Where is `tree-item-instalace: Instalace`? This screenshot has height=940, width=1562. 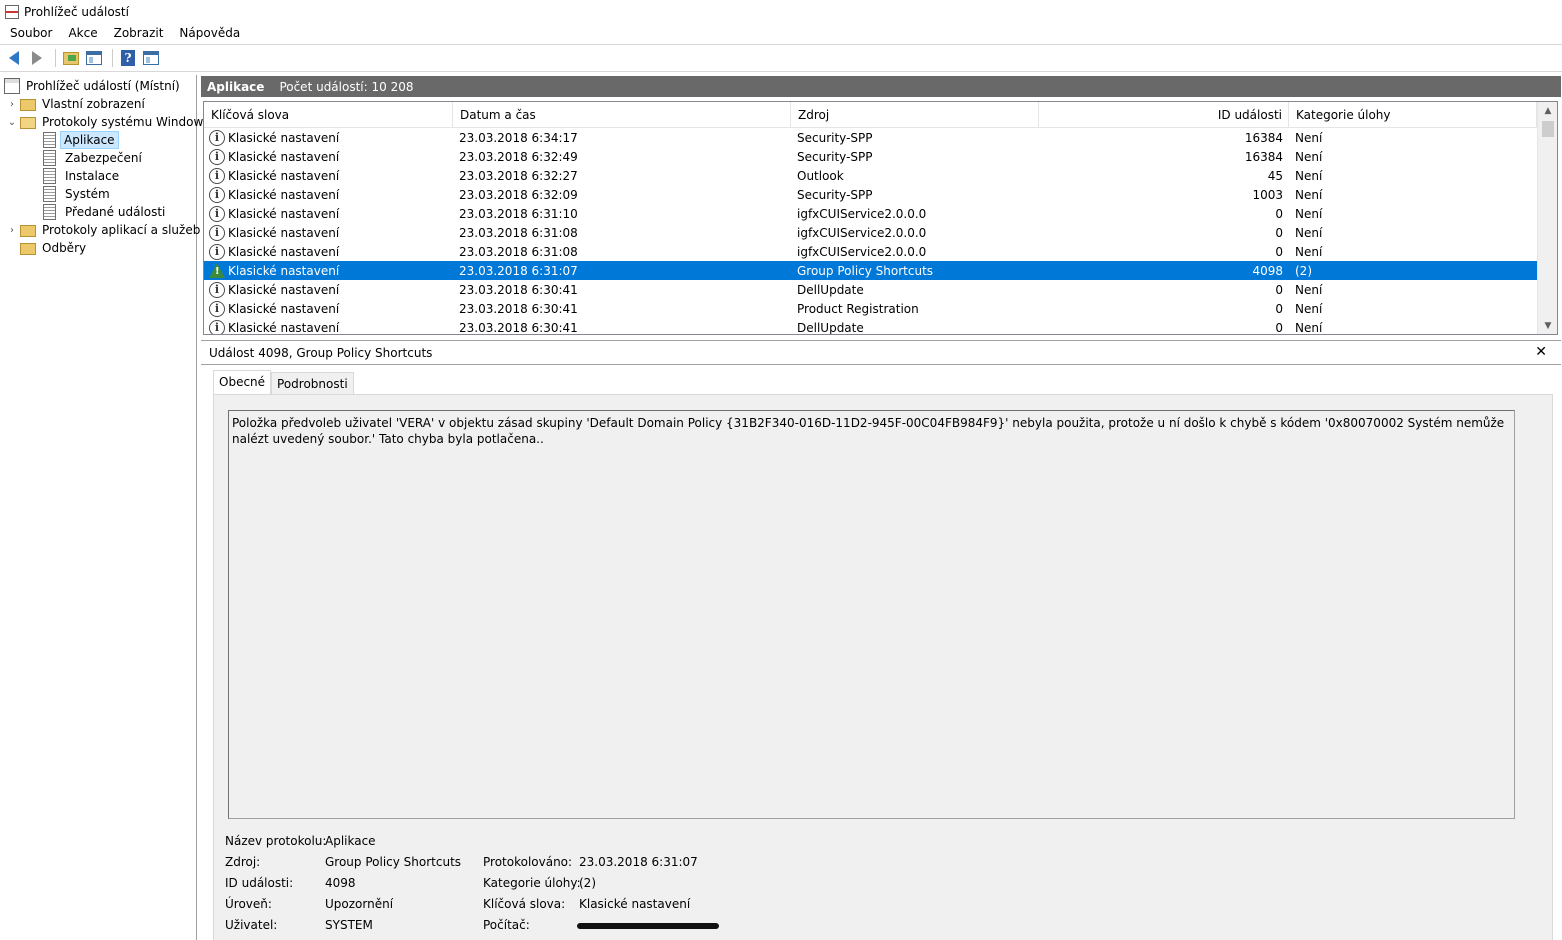
tree-item-instalace: Instalace is located at coordinates (83, 176).